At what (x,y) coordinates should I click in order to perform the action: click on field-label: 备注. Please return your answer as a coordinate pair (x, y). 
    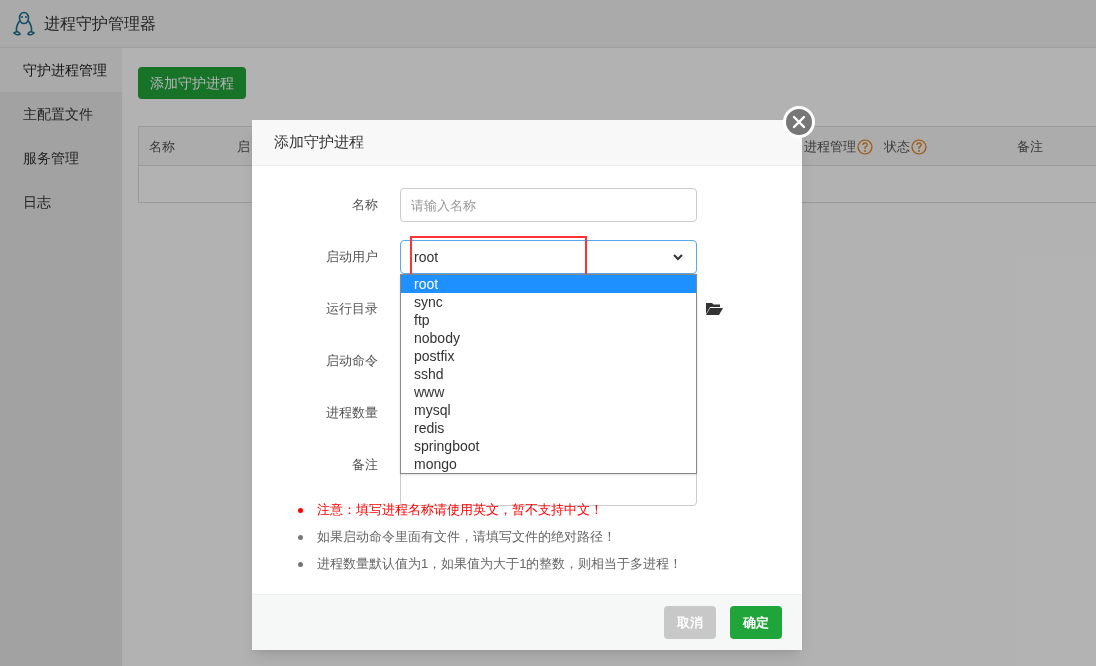
    Looking at the image, I should click on (364, 465).